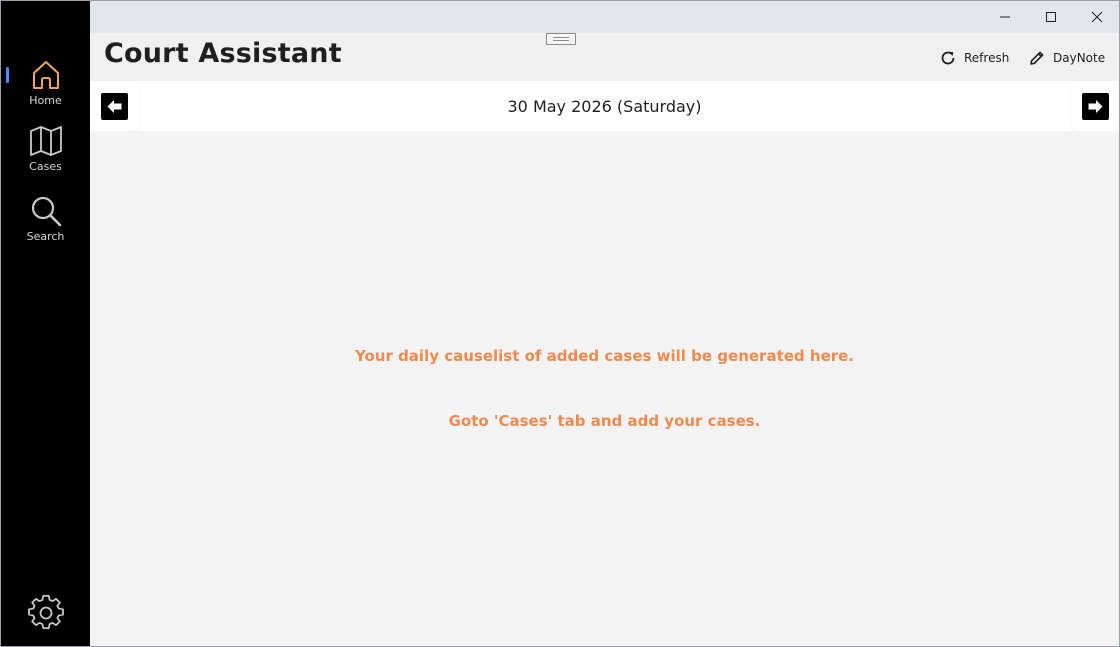  I want to click on sidebar-item-label: Cases, so click(45, 166).